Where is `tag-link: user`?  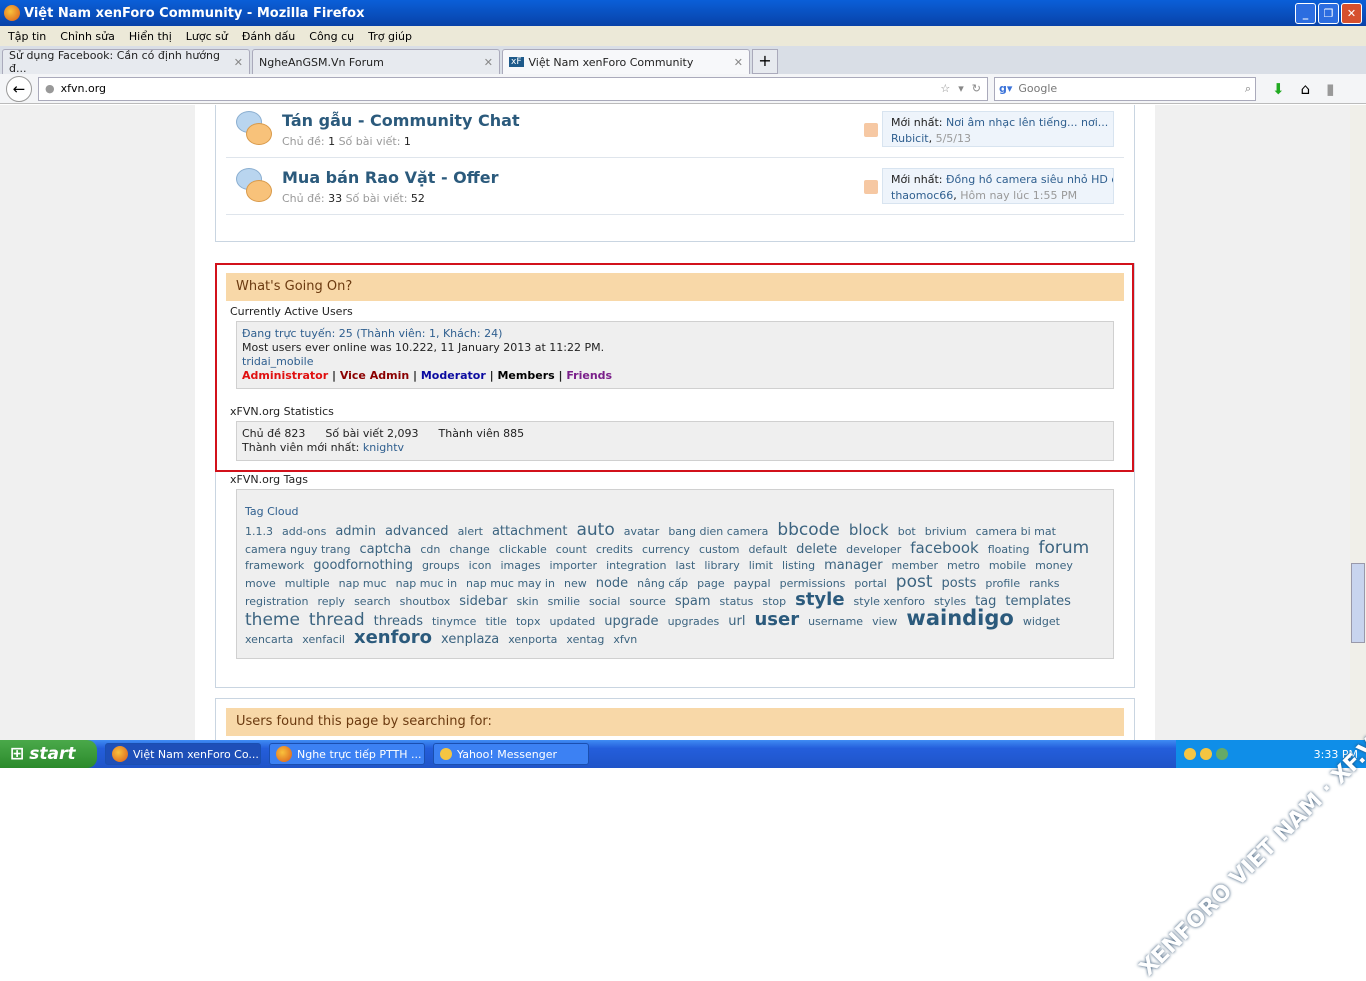
tag-link: user is located at coordinates (776, 620).